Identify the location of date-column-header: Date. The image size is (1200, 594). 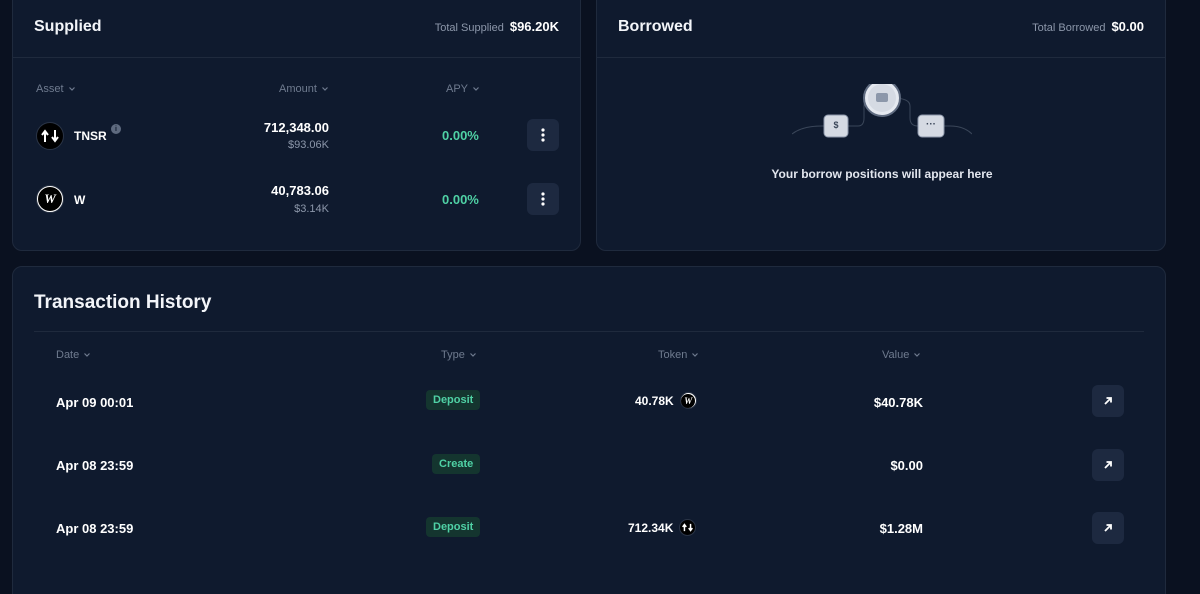
(73, 355).